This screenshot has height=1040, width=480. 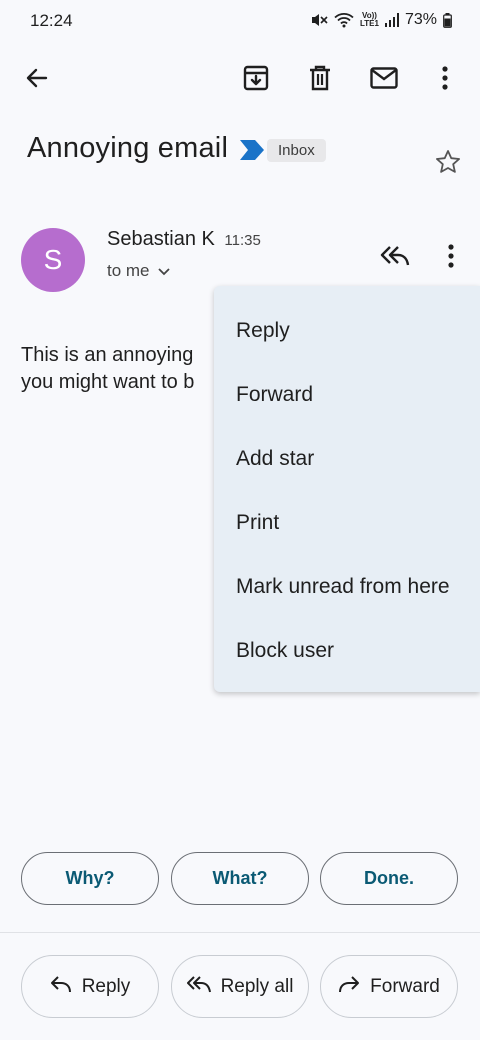 I want to click on menu-item-add-star: Add star, so click(x=347, y=459).